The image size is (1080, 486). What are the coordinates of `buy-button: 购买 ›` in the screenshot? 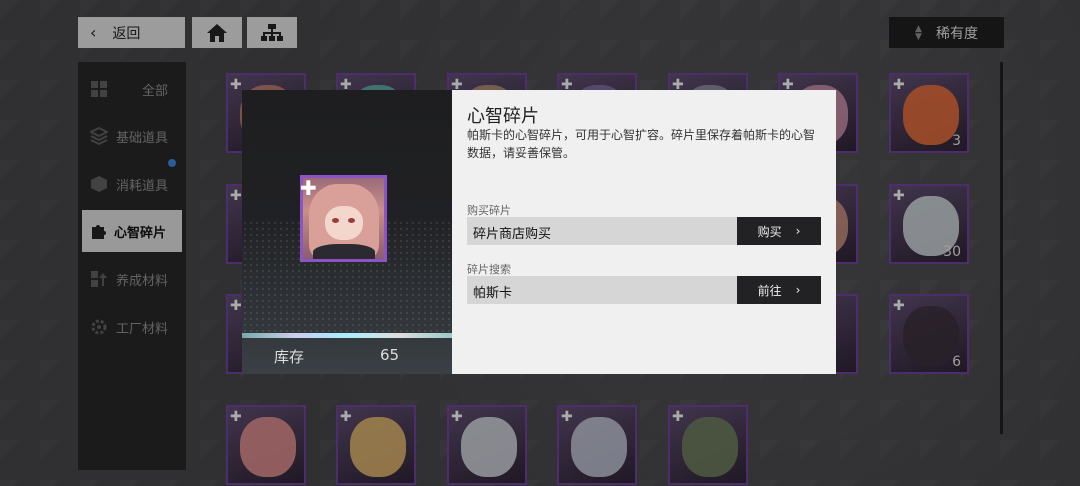 It's located at (779, 231).